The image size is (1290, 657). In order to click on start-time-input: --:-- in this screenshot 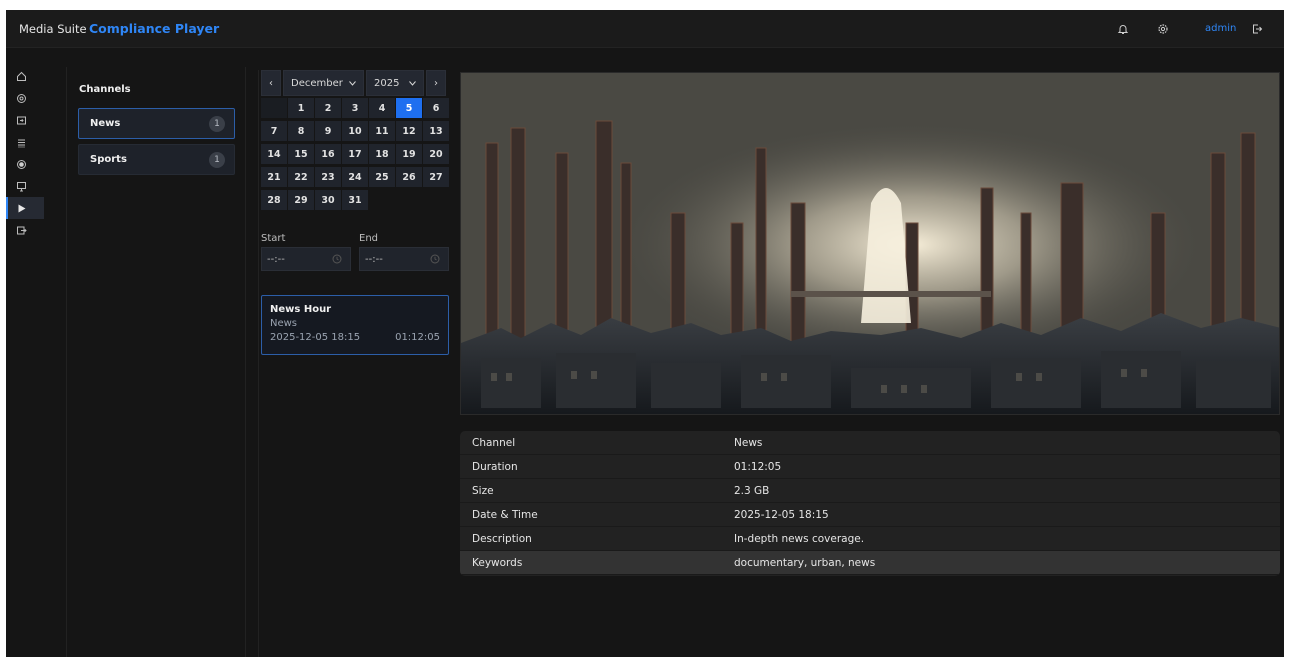, I will do `click(306, 259)`.